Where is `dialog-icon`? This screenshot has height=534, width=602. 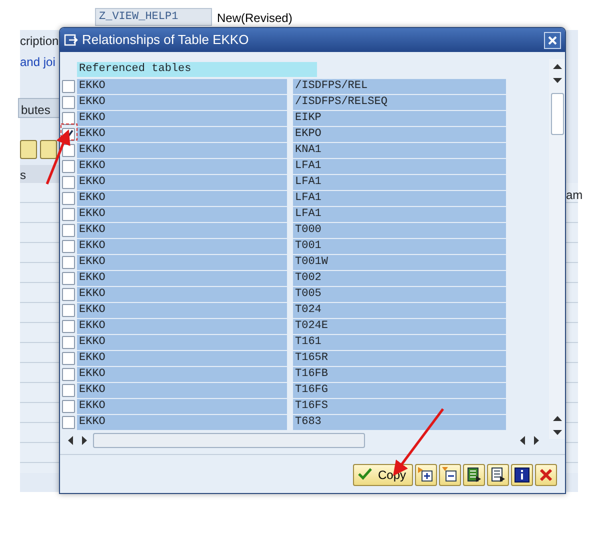 dialog-icon is located at coordinates (71, 40).